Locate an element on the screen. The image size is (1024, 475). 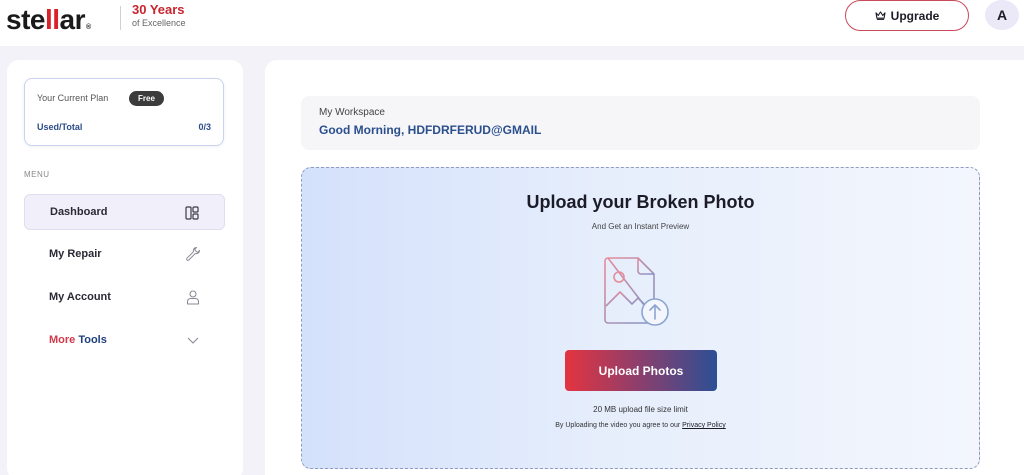
sidebar-item-label: My Account is located at coordinates (80, 297).